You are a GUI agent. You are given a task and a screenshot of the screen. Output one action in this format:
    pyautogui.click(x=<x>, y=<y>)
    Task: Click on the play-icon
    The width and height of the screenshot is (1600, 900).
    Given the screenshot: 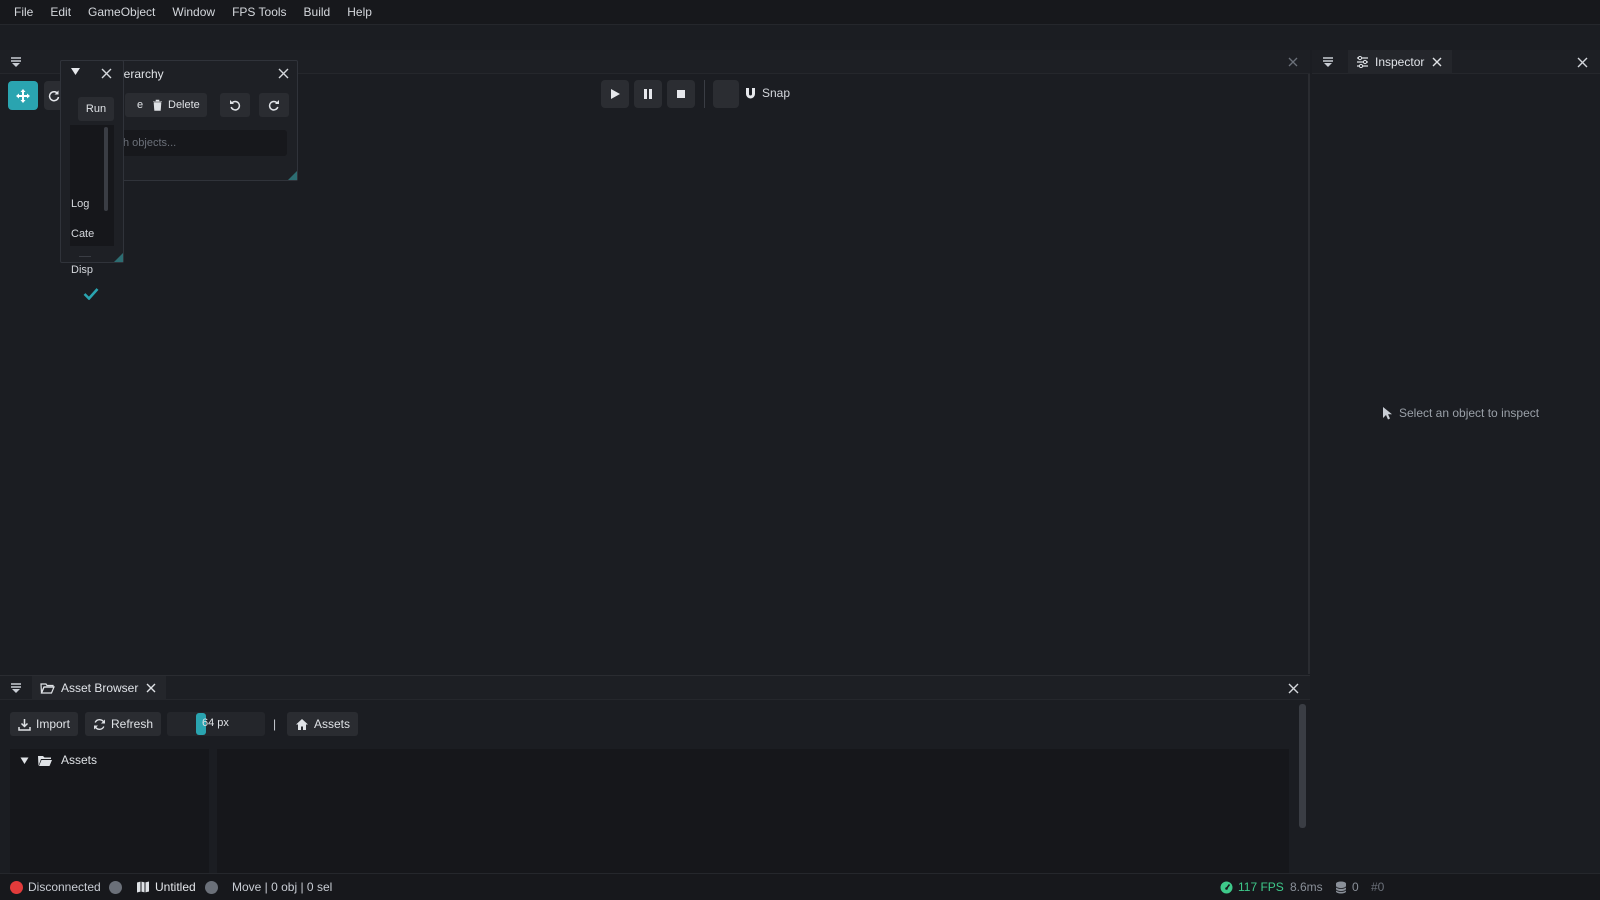 What is the action you would take?
    pyautogui.click(x=615, y=94)
    